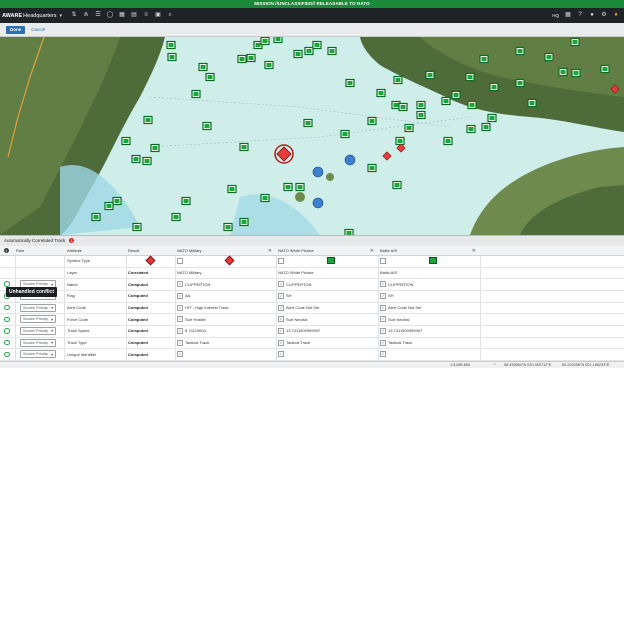 The height and width of the screenshot is (624, 624). I want to click on calendar-icon: ▦, so click(568, 15).